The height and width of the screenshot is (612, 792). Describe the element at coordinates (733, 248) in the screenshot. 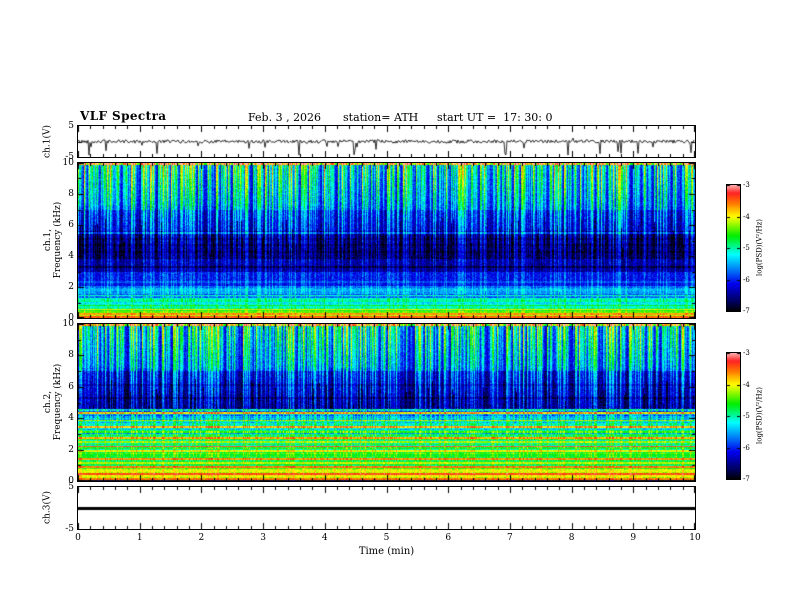

I see `colorbar-ch1` at that location.